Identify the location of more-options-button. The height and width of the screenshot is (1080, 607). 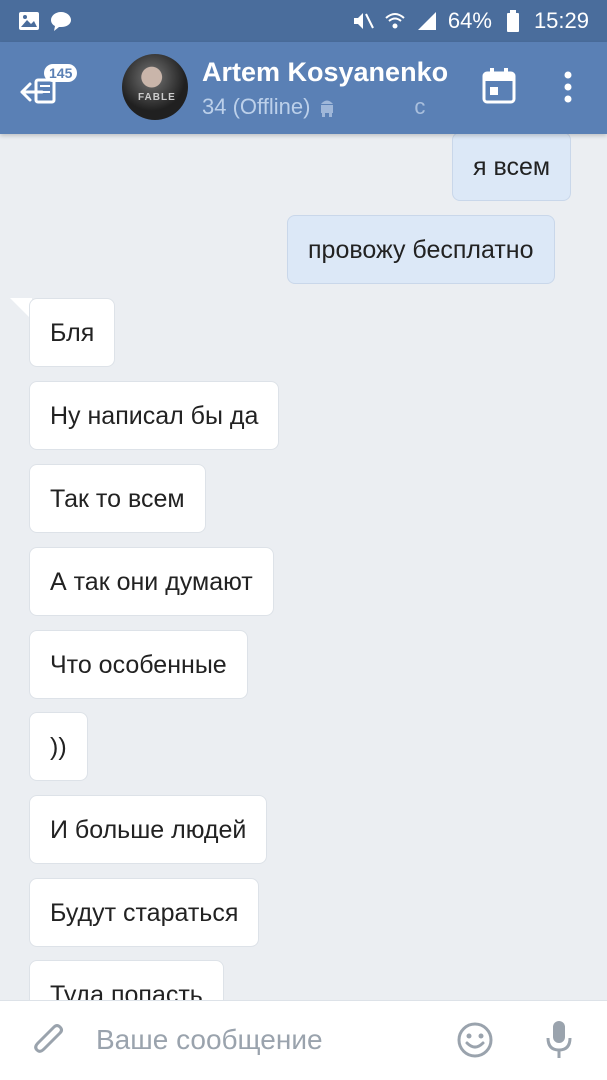
(568, 87).